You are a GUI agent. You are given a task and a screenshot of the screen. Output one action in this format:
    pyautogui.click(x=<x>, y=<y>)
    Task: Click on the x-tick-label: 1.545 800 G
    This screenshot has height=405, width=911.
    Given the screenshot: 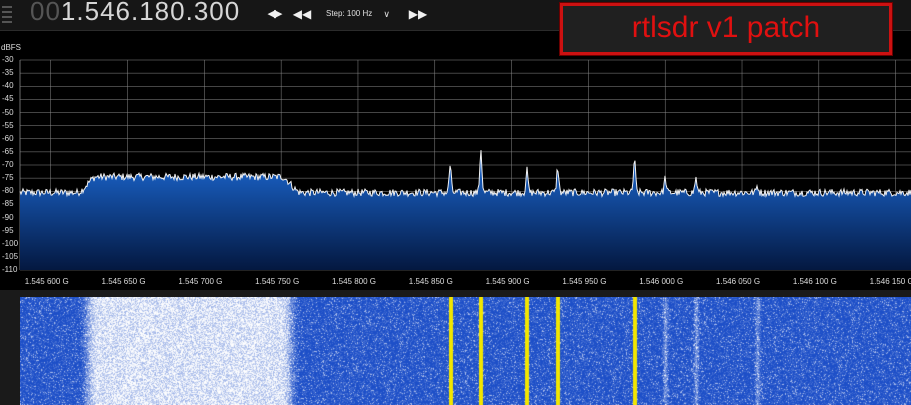 What is the action you would take?
    pyautogui.click(x=353, y=281)
    